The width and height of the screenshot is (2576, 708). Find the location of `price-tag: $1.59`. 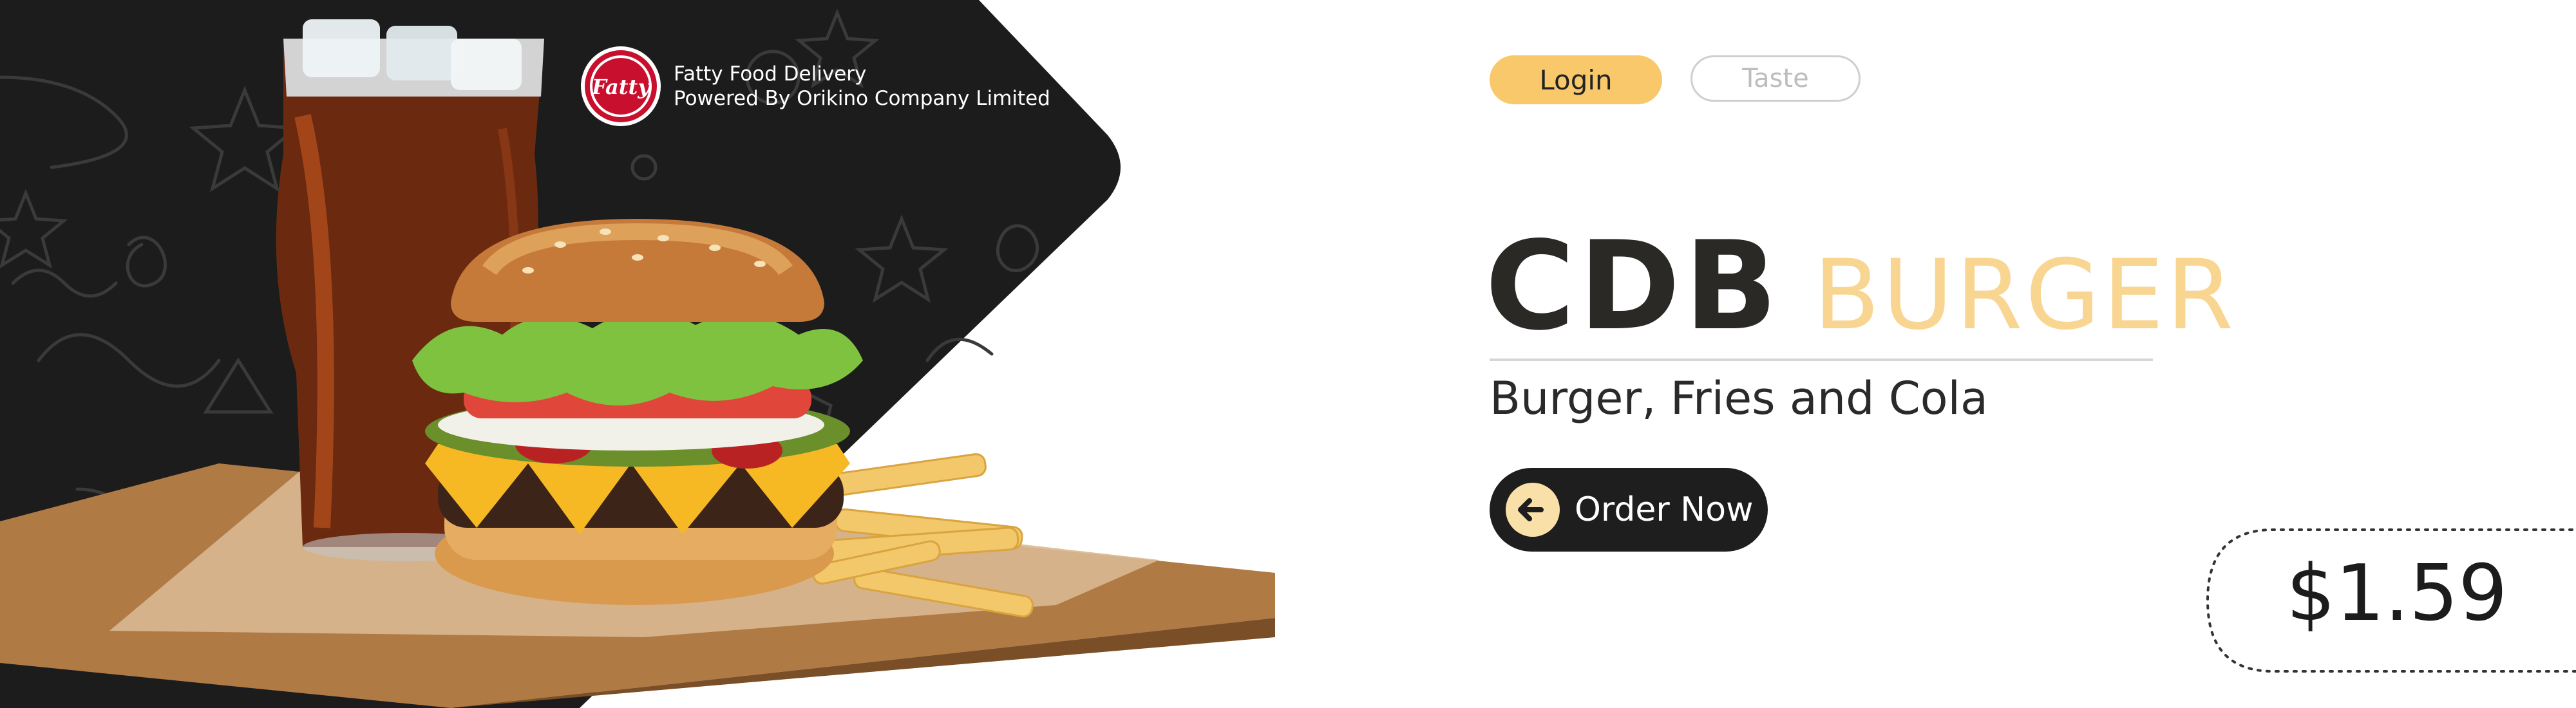

price-tag: $1.59 is located at coordinates (2389, 600).